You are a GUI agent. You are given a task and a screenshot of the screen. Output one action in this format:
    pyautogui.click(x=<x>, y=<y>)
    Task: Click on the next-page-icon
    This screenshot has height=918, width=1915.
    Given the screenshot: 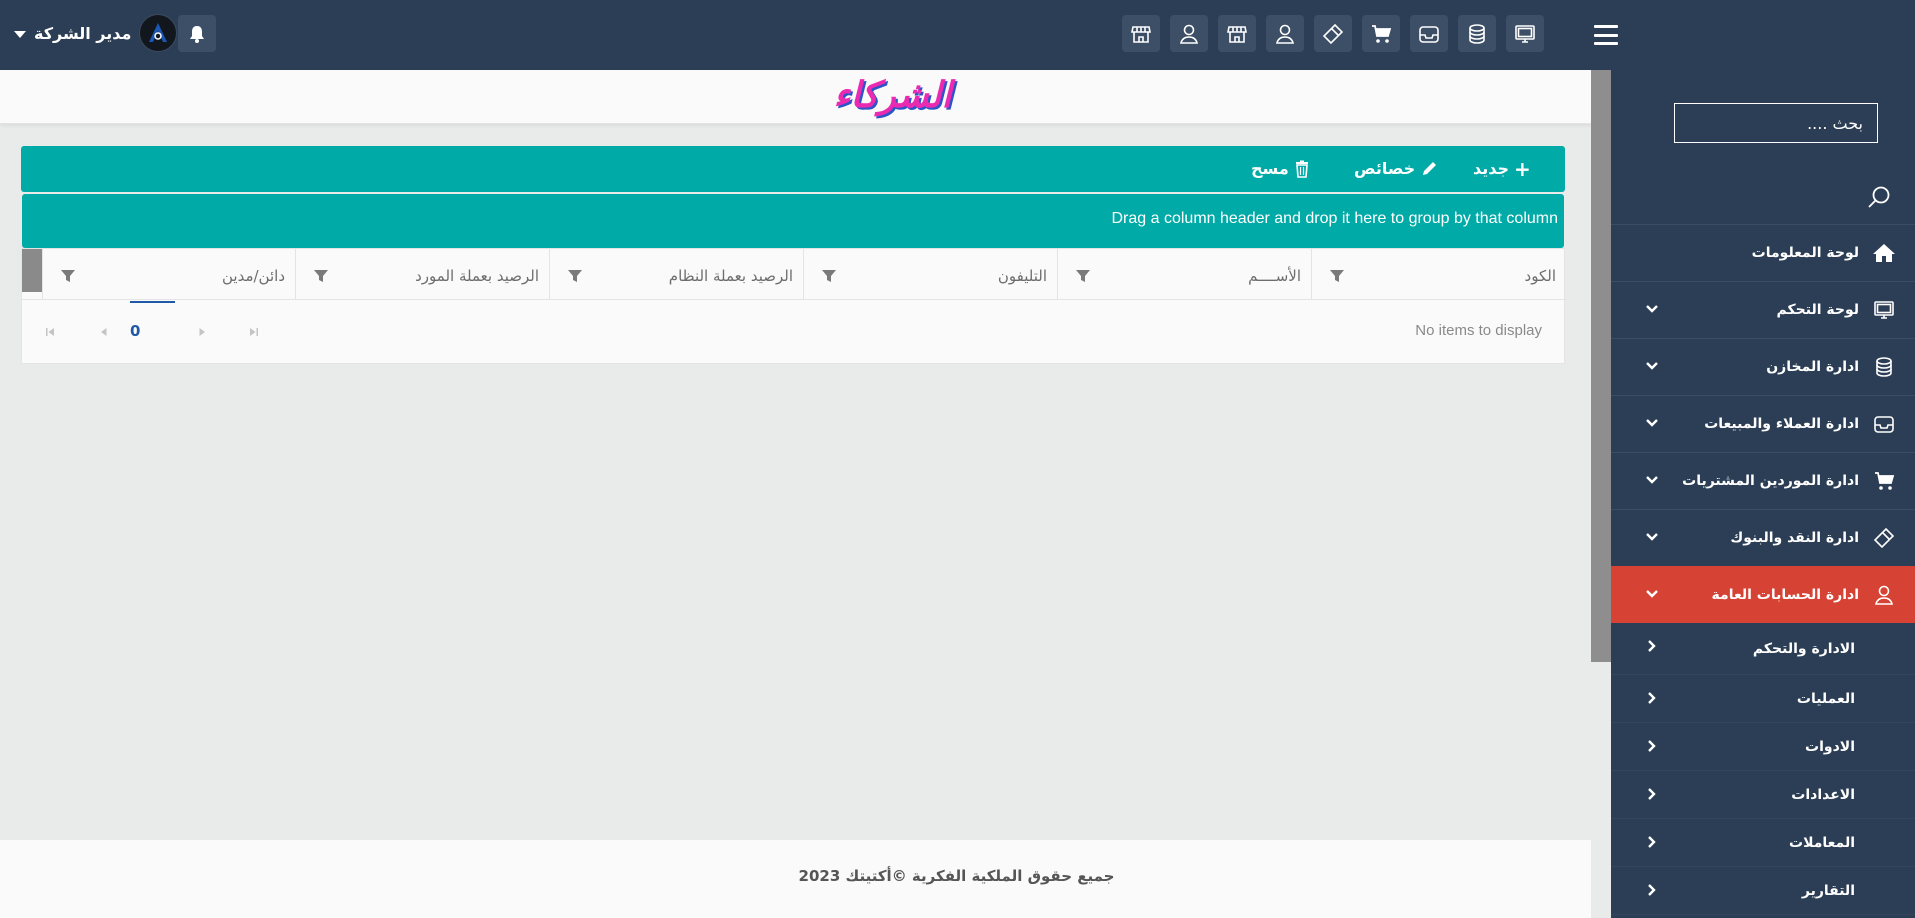 What is the action you would take?
    pyautogui.click(x=202, y=332)
    